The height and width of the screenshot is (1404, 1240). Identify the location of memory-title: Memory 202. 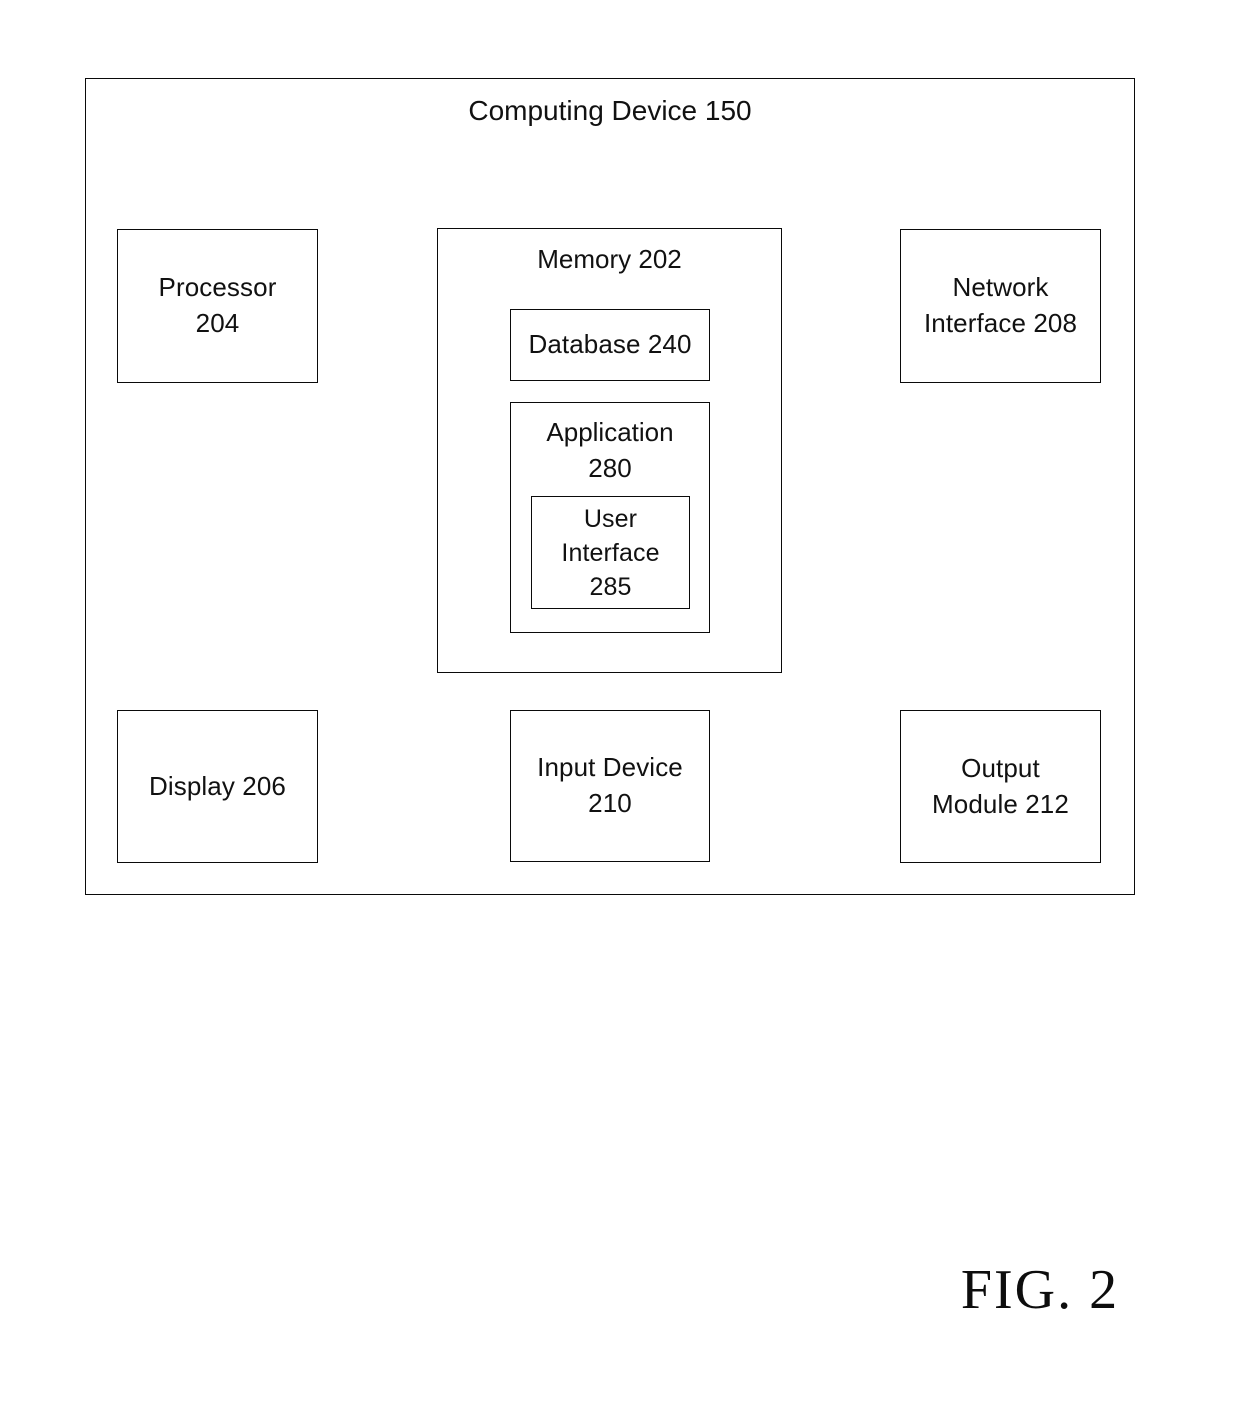
(609, 259).